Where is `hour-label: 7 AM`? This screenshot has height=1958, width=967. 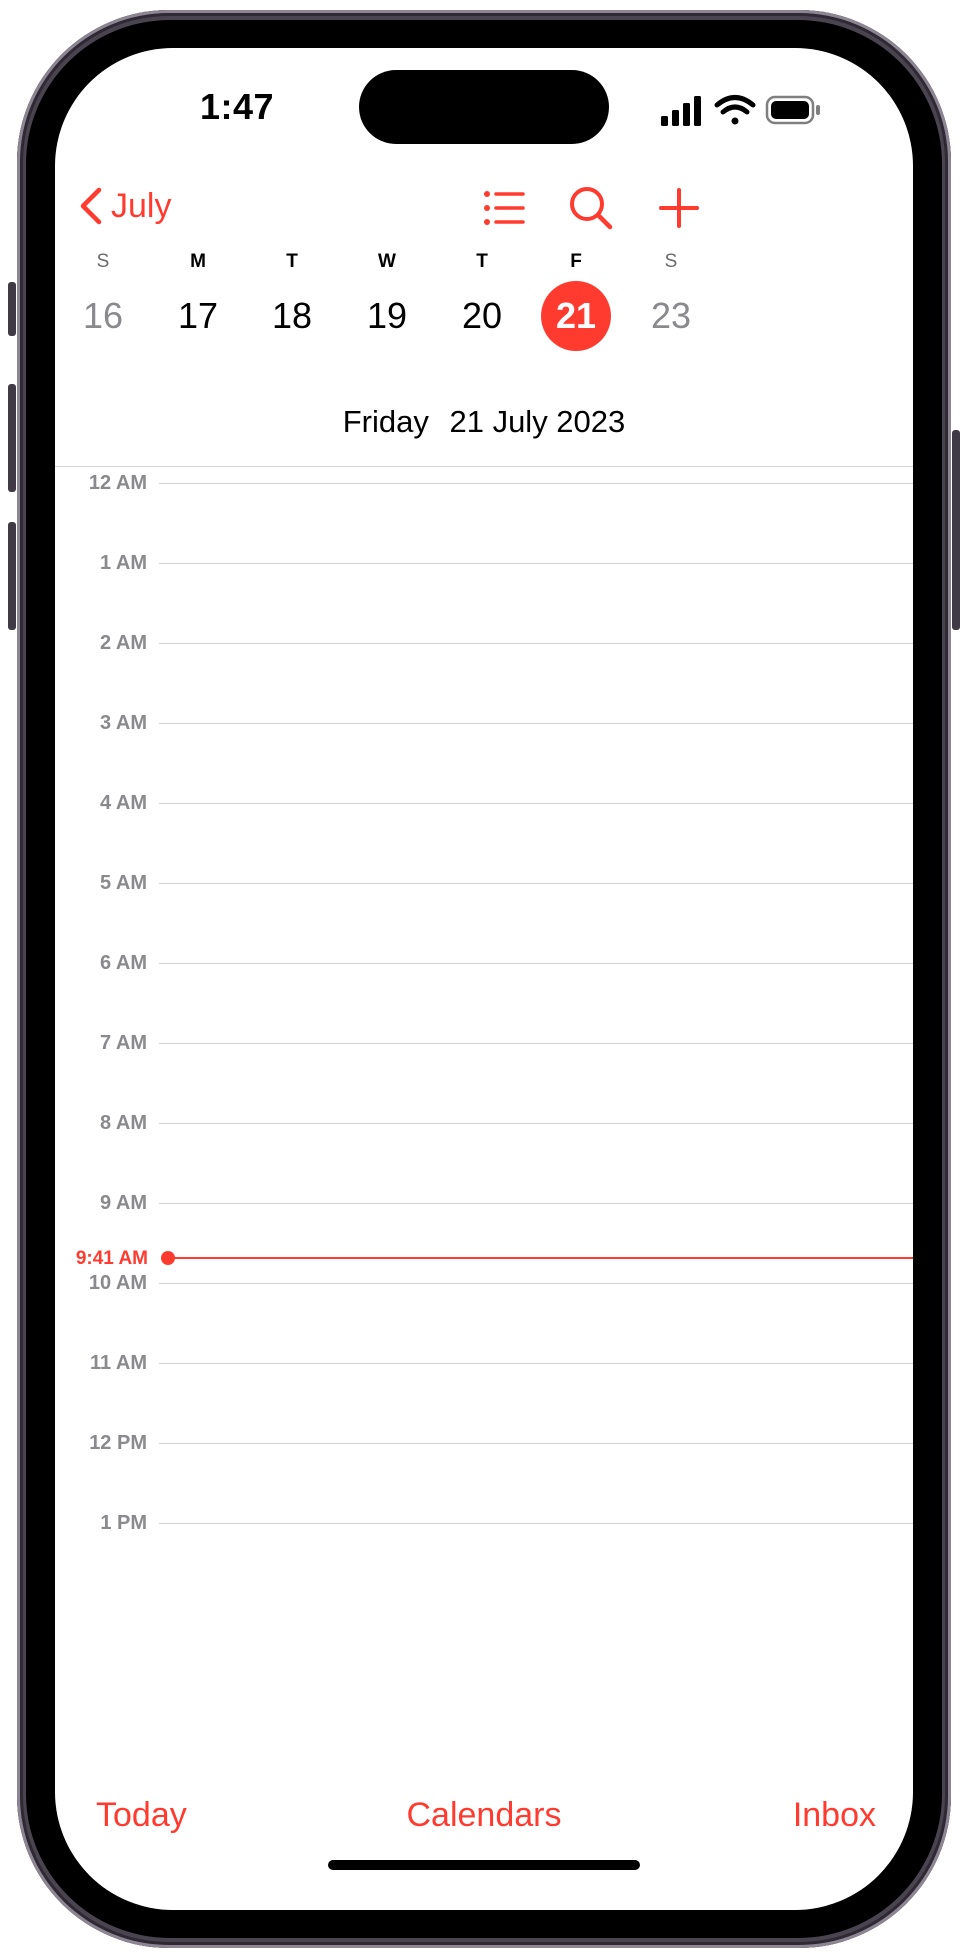 hour-label: 7 AM is located at coordinates (123, 1043).